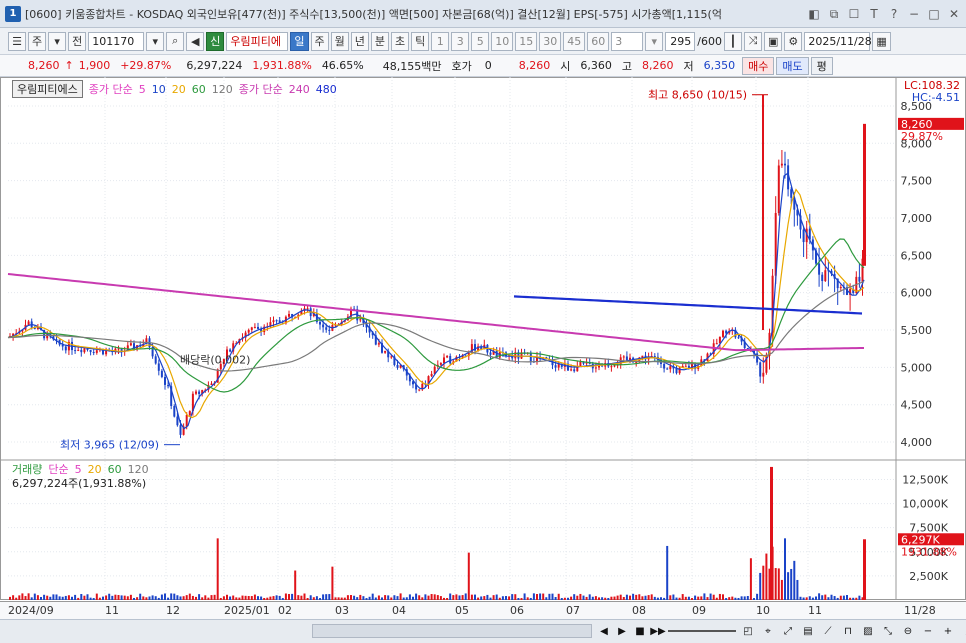  I want to click on stock-code-input: 101170, so click(116, 41).